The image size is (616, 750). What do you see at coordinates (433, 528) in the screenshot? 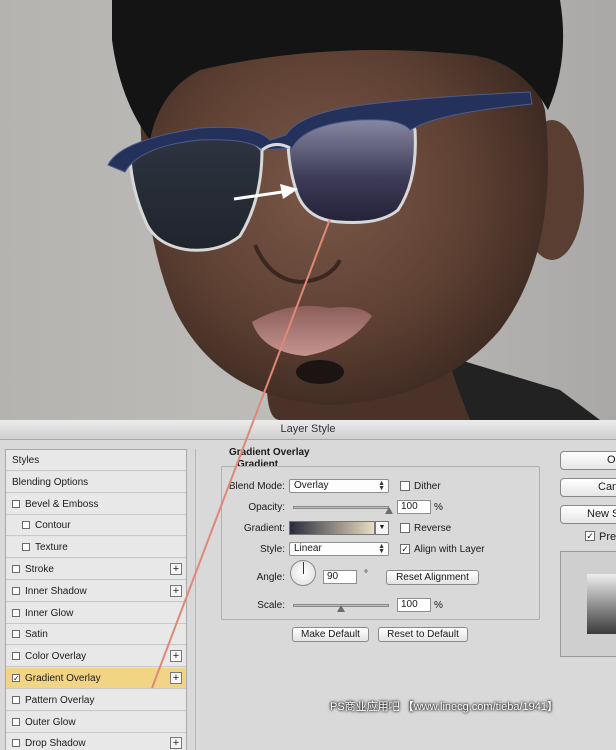
I see `reverse-label: Reverse` at bounding box center [433, 528].